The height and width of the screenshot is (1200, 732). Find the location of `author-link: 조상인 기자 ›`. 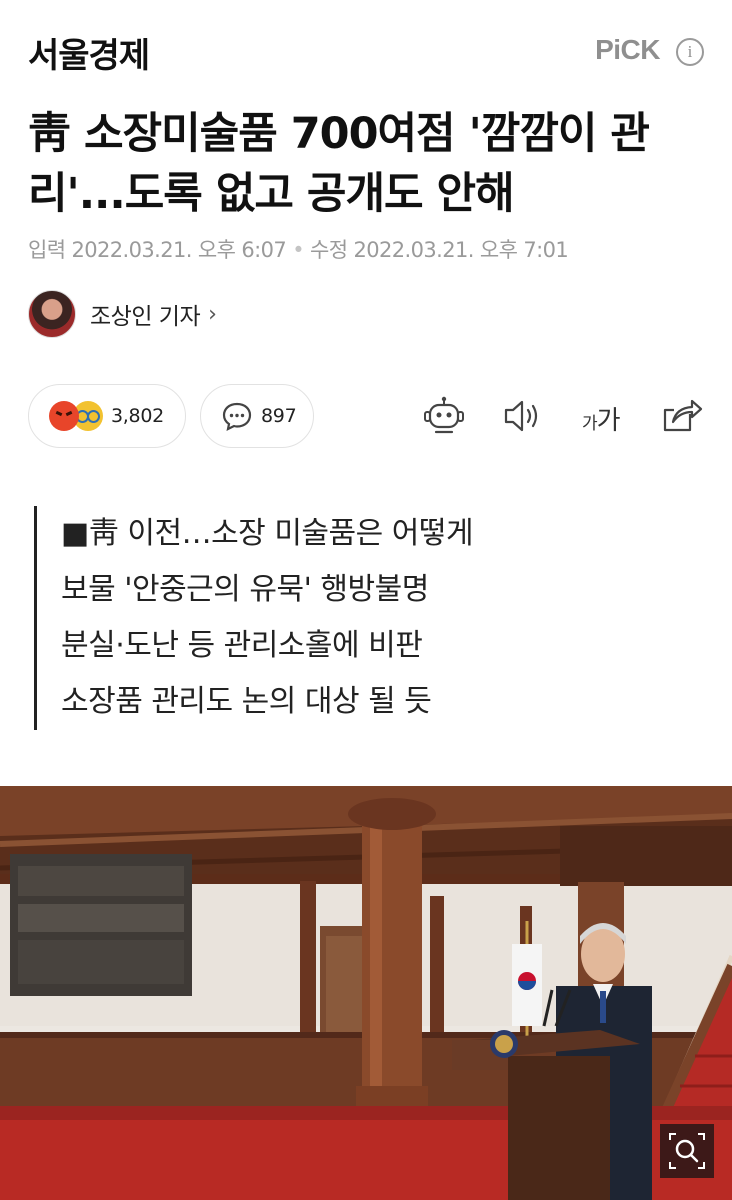

author-link: 조상인 기자 › is located at coordinates (122, 314).